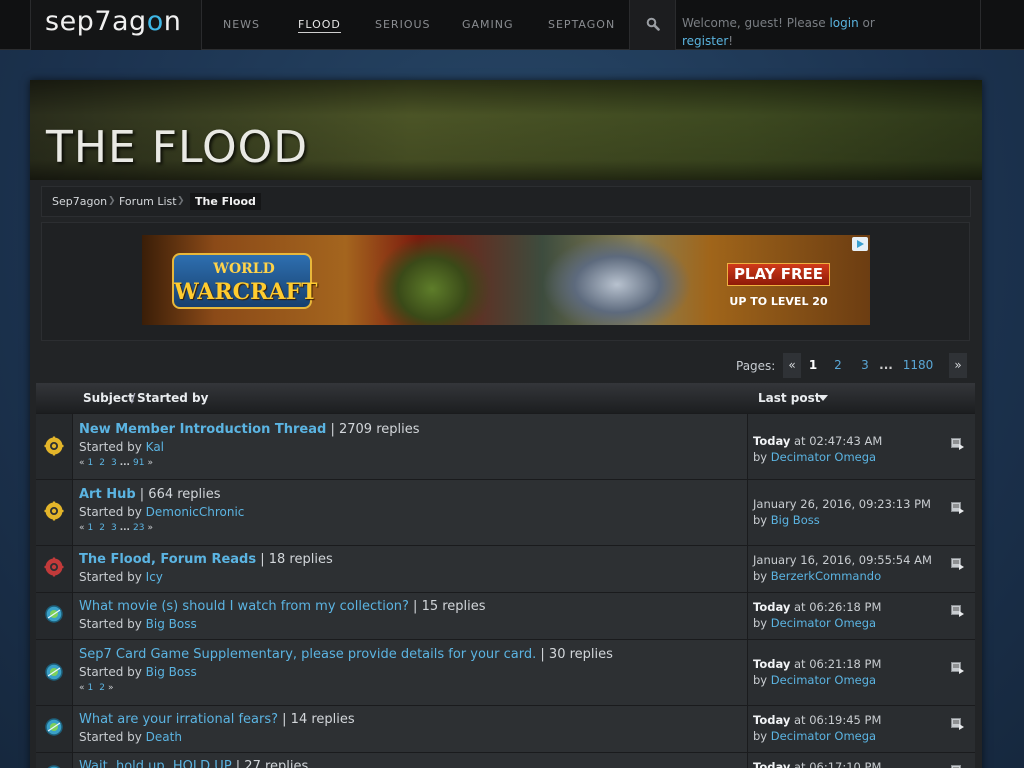  I want to click on search-button, so click(652, 25).